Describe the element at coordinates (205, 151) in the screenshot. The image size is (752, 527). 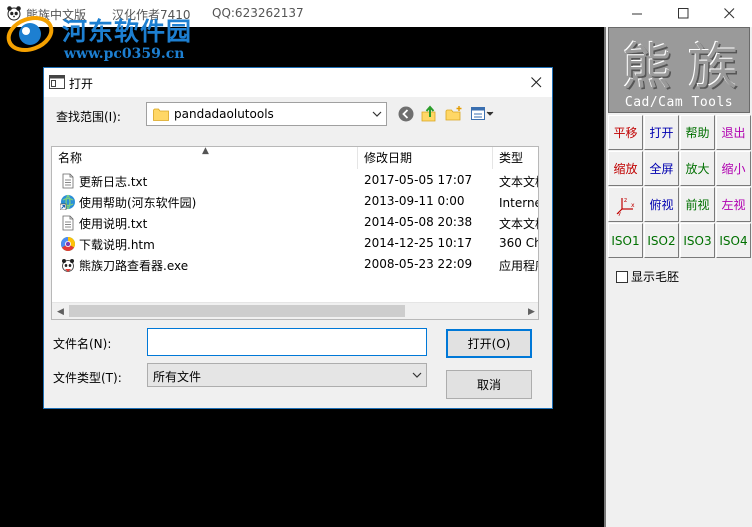
I see `sort-ascending-icon: ▲` at that location.